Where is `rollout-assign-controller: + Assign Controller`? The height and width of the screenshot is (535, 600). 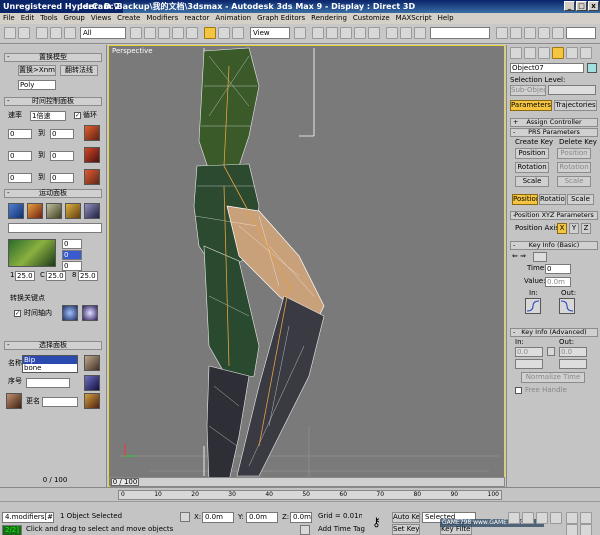
rollout-assign-controller: + Assign Controller is located at coordinates (554, 122).